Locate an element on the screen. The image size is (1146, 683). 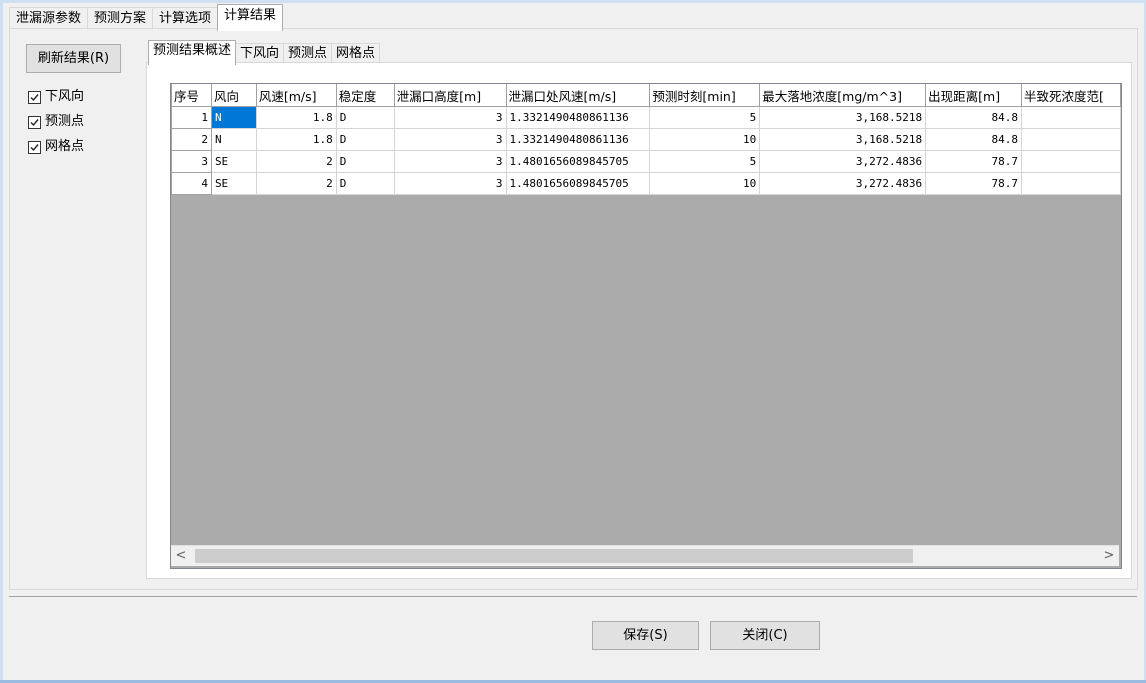
col-header-stability: 稳定度 is located at coordinates (365, 95).